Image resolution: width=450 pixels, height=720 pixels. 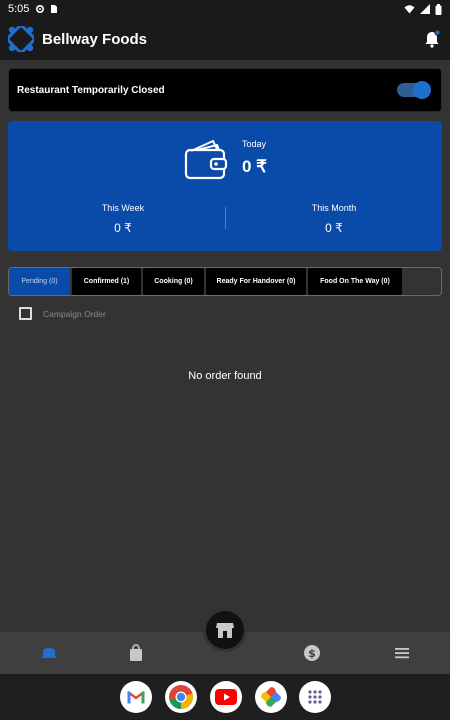 I want to click on dollar-icon: $, so click(x=312, y=653).